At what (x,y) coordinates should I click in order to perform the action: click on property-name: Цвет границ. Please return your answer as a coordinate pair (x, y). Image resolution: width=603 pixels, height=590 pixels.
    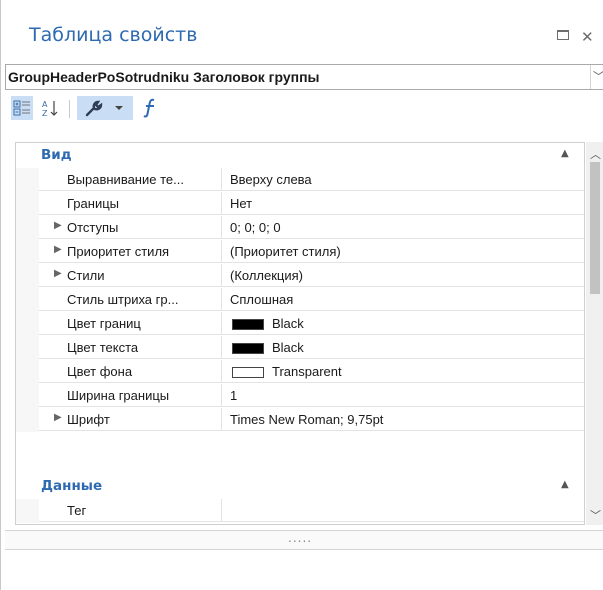
    Looking at the image, I should click on (104, 323).